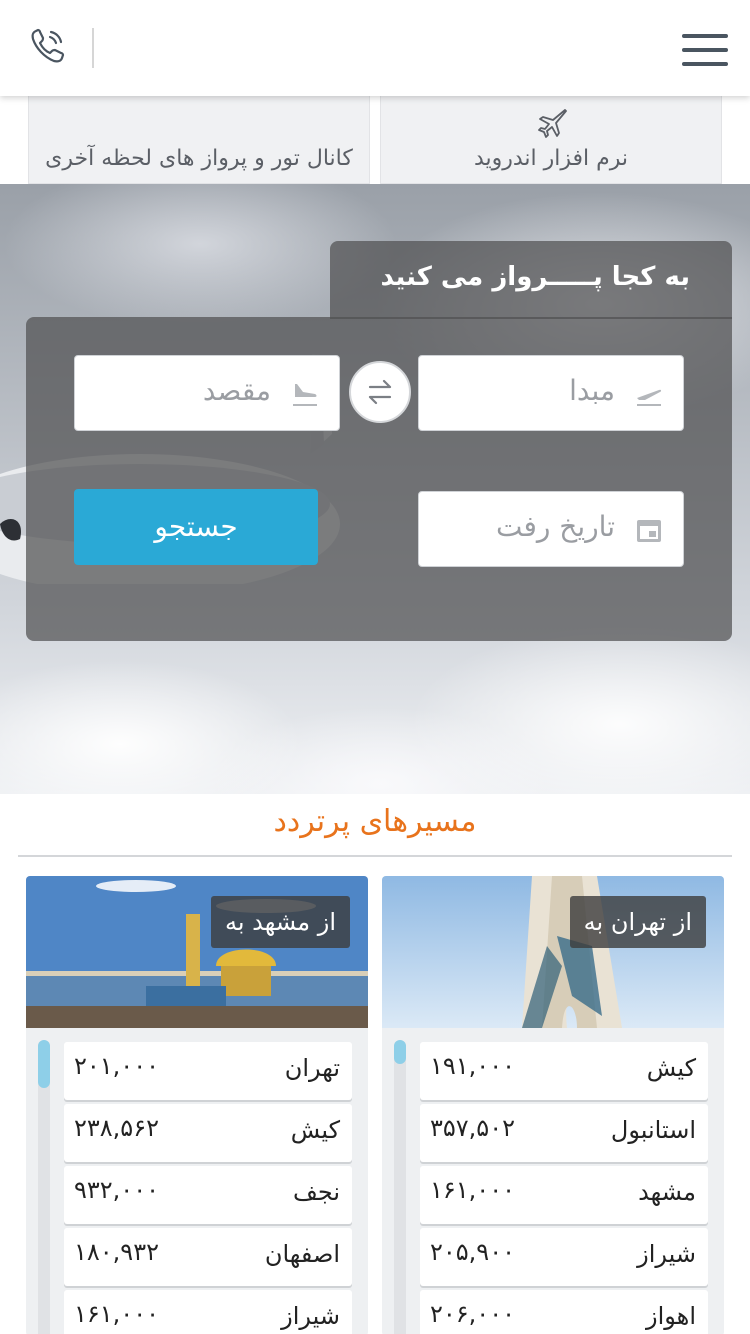  Describe the element at coordinates (316, 1192) in the screenshot. I see `route-city: نجف` at that location.